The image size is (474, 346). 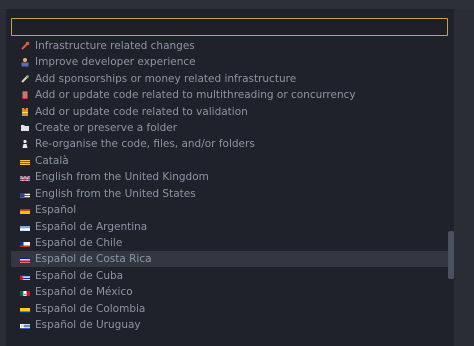 What do you see at coordinates (25, 292) in the screenshot?
I see `flag-mexico-icon` at bounding box center [25, 292].